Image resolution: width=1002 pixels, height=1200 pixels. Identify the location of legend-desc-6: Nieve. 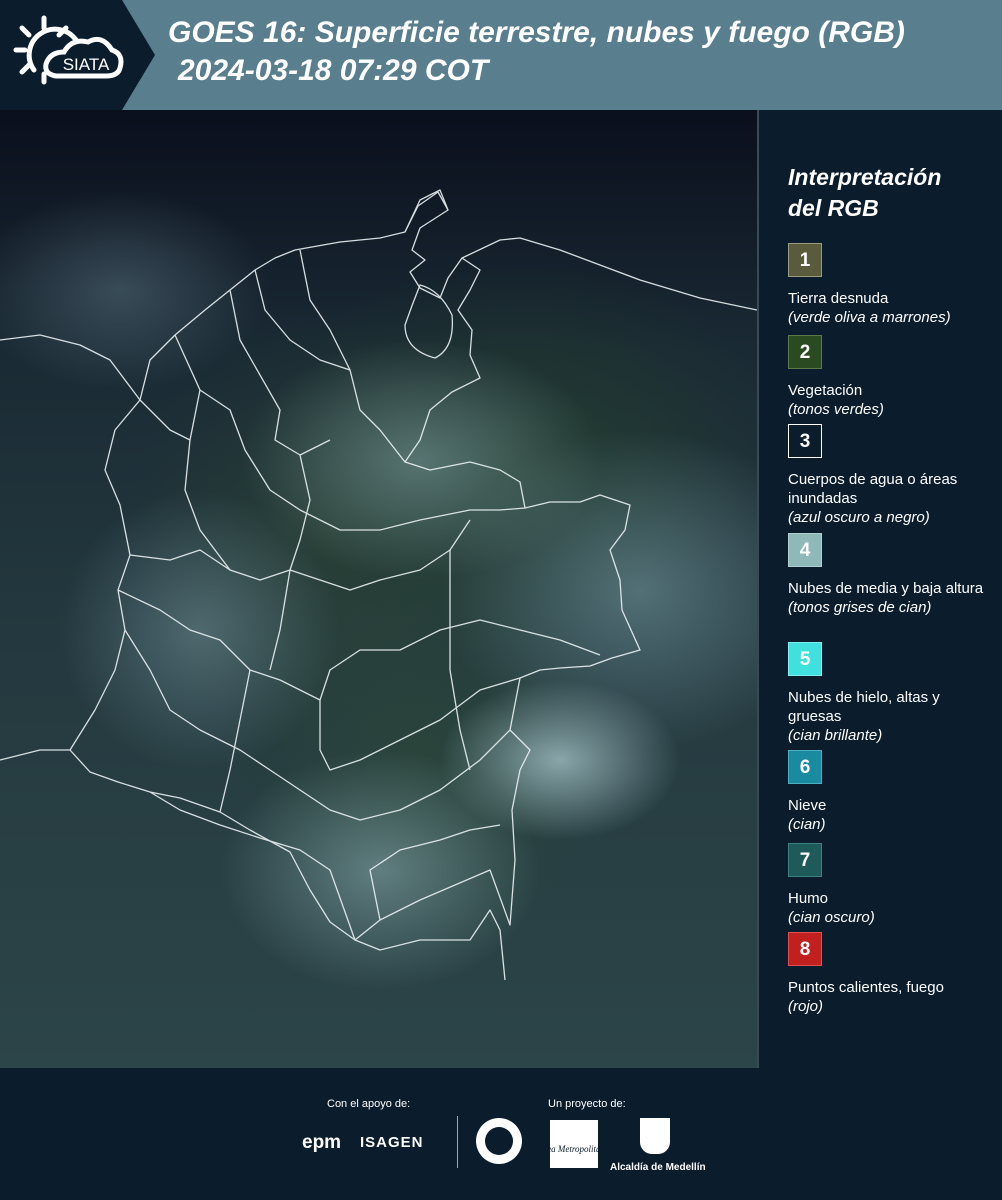
(807, 805).